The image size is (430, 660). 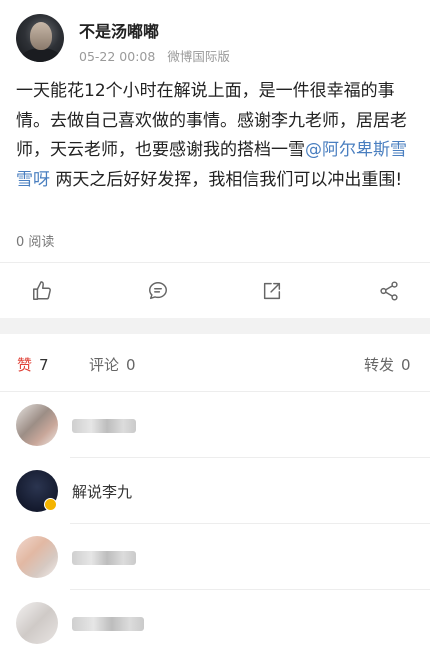 I want to click on list-item: 解说李九, so click(x=215, y=491).